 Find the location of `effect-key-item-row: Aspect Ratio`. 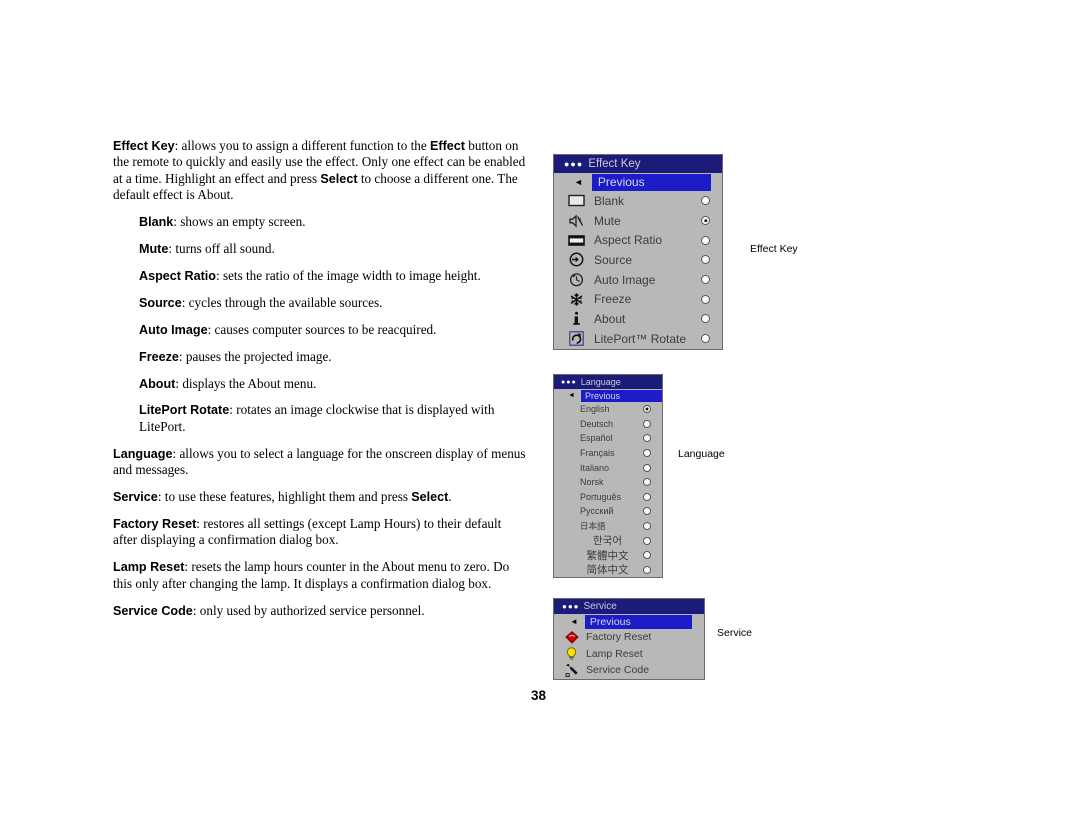

effect-key-item-row: Aspect Ratio is located at coordinates (638, 240).